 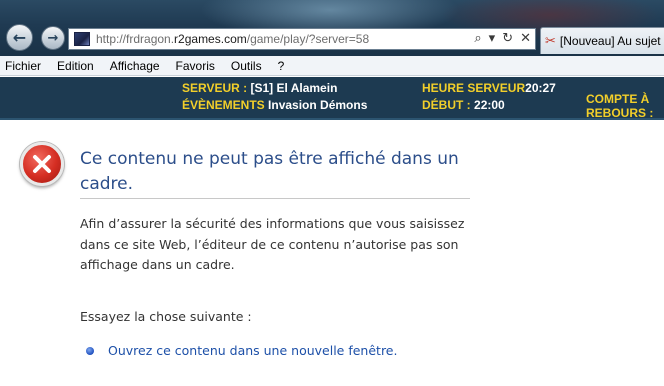 I want to click on error-icon, so click(x=42, y=164).